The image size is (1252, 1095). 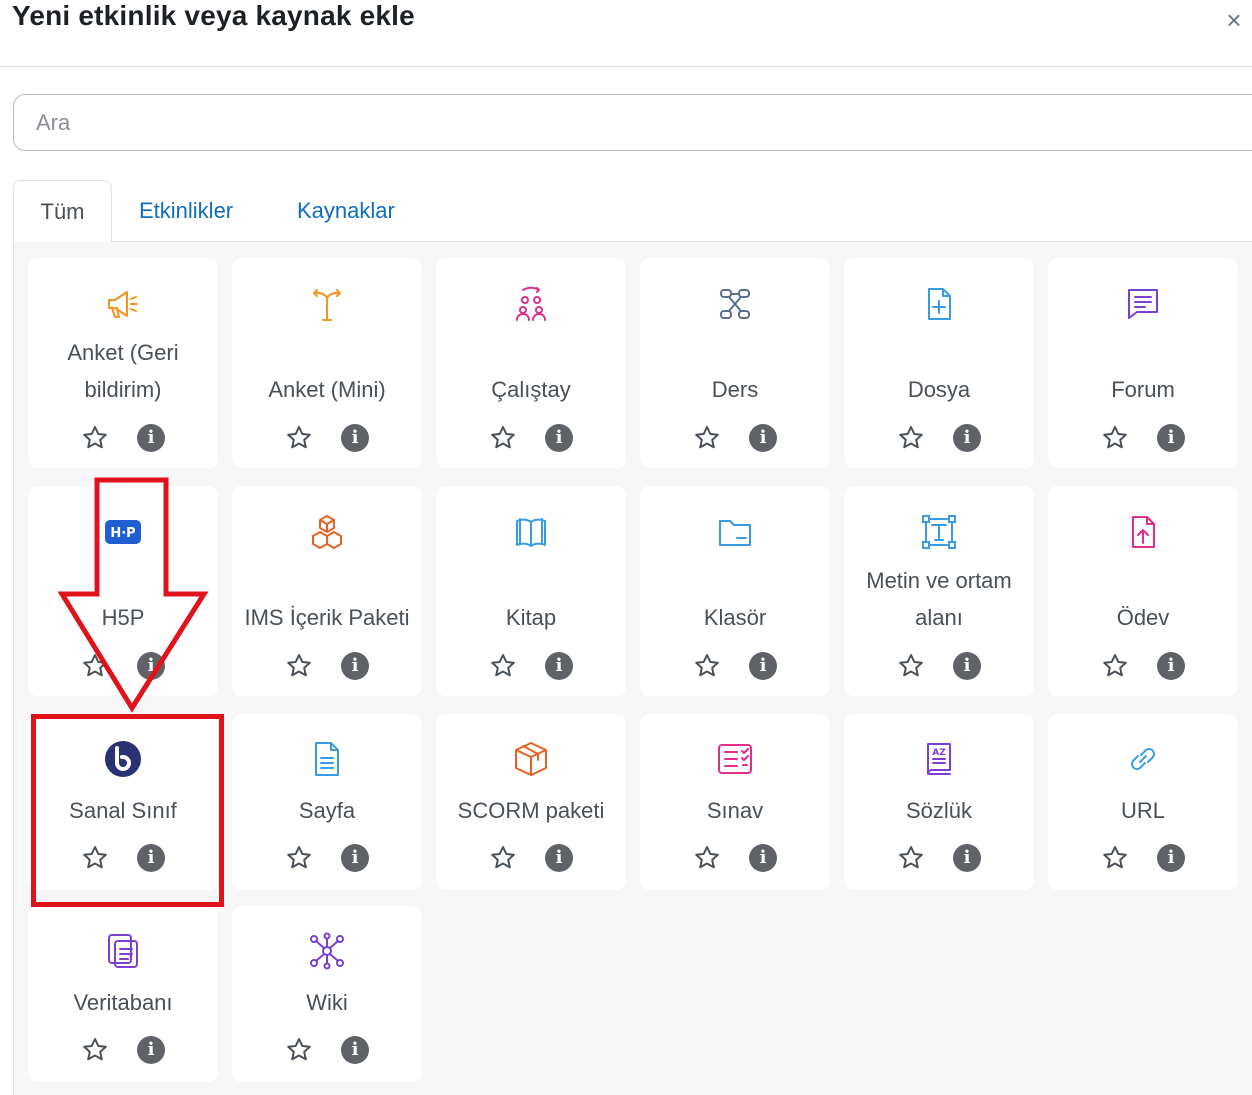 I want to click on package-box-icon, so click(x=531, y=759).